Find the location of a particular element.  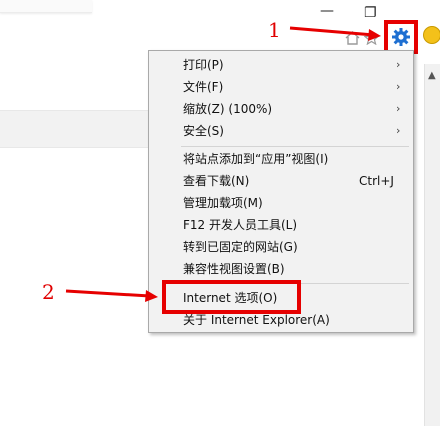

vertical-scrollbar: ▲ is located at coordinates (432, 245).